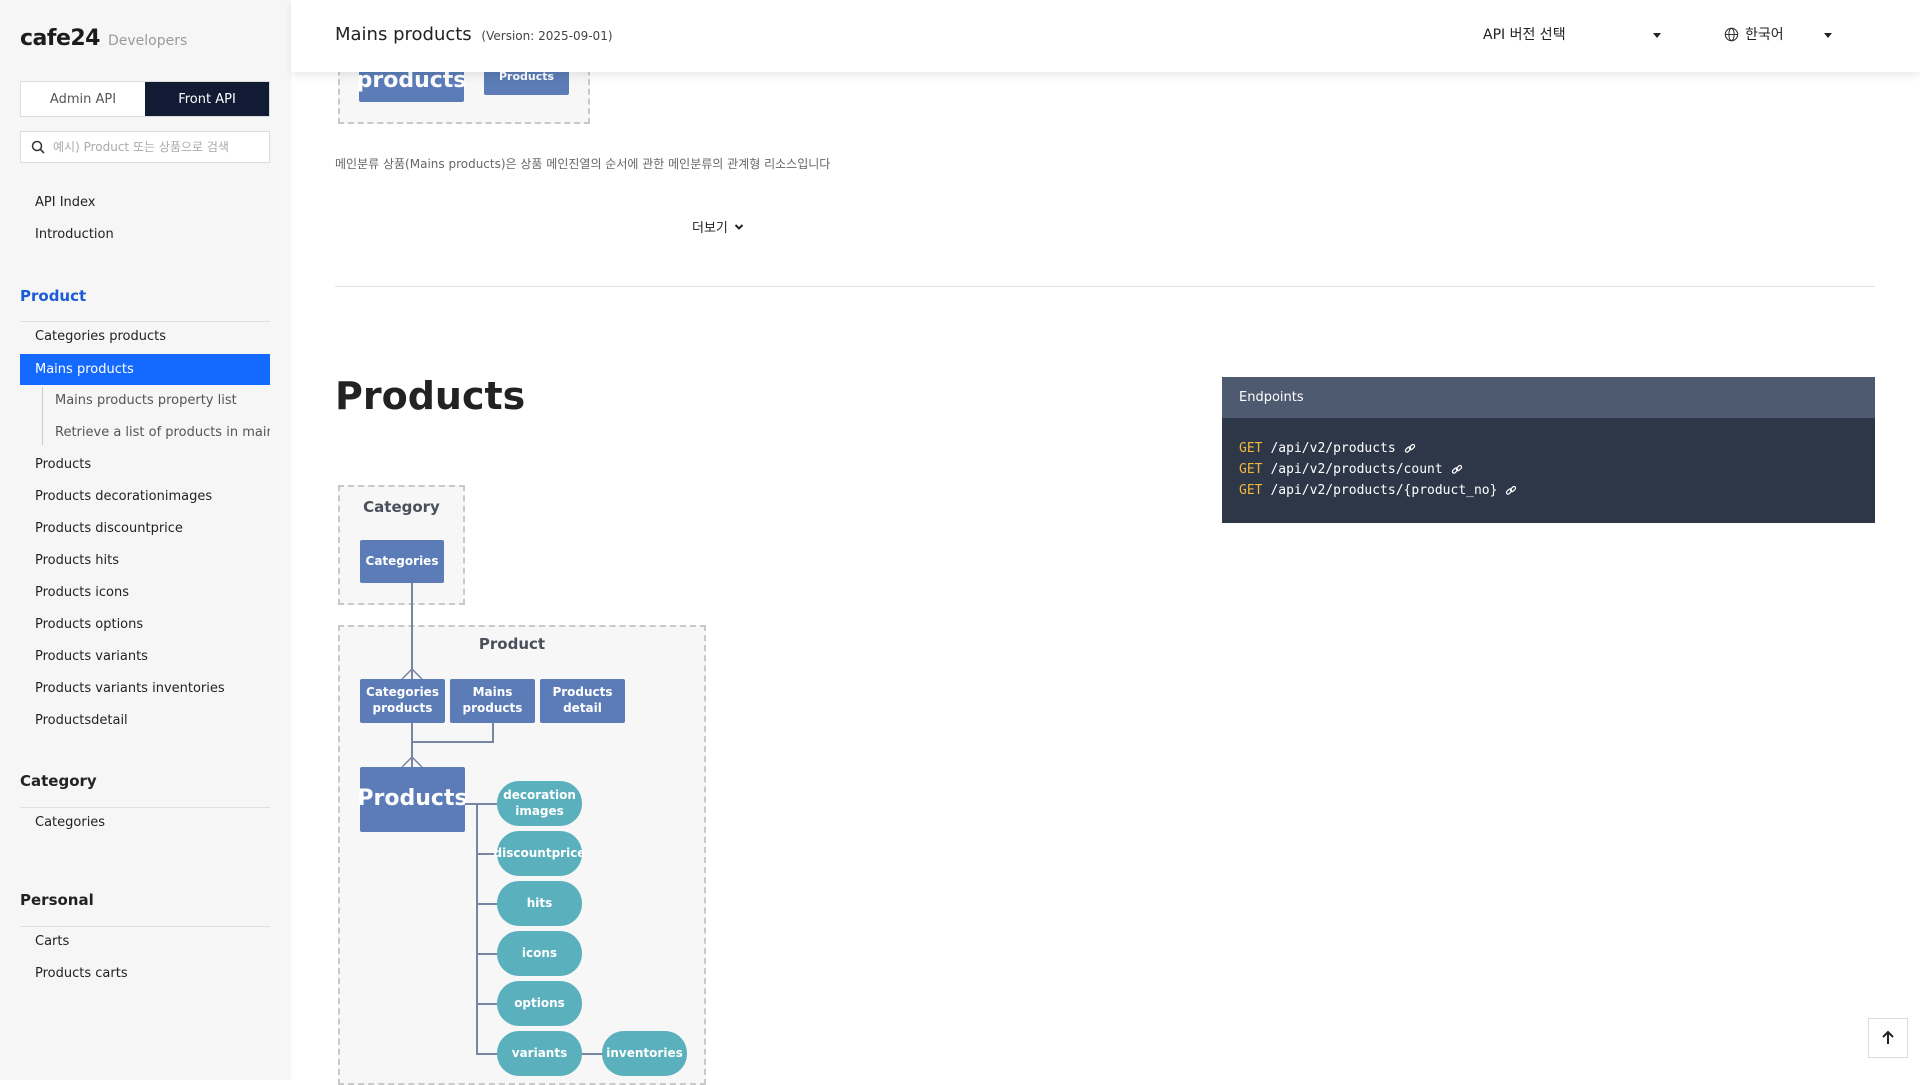 Image resolution: width=1920 pixels, height=1085 pixels. Describe the element at coordinates (539, 853) in the screenshot. I see `diagram-discountprice: discountprice` at that location.